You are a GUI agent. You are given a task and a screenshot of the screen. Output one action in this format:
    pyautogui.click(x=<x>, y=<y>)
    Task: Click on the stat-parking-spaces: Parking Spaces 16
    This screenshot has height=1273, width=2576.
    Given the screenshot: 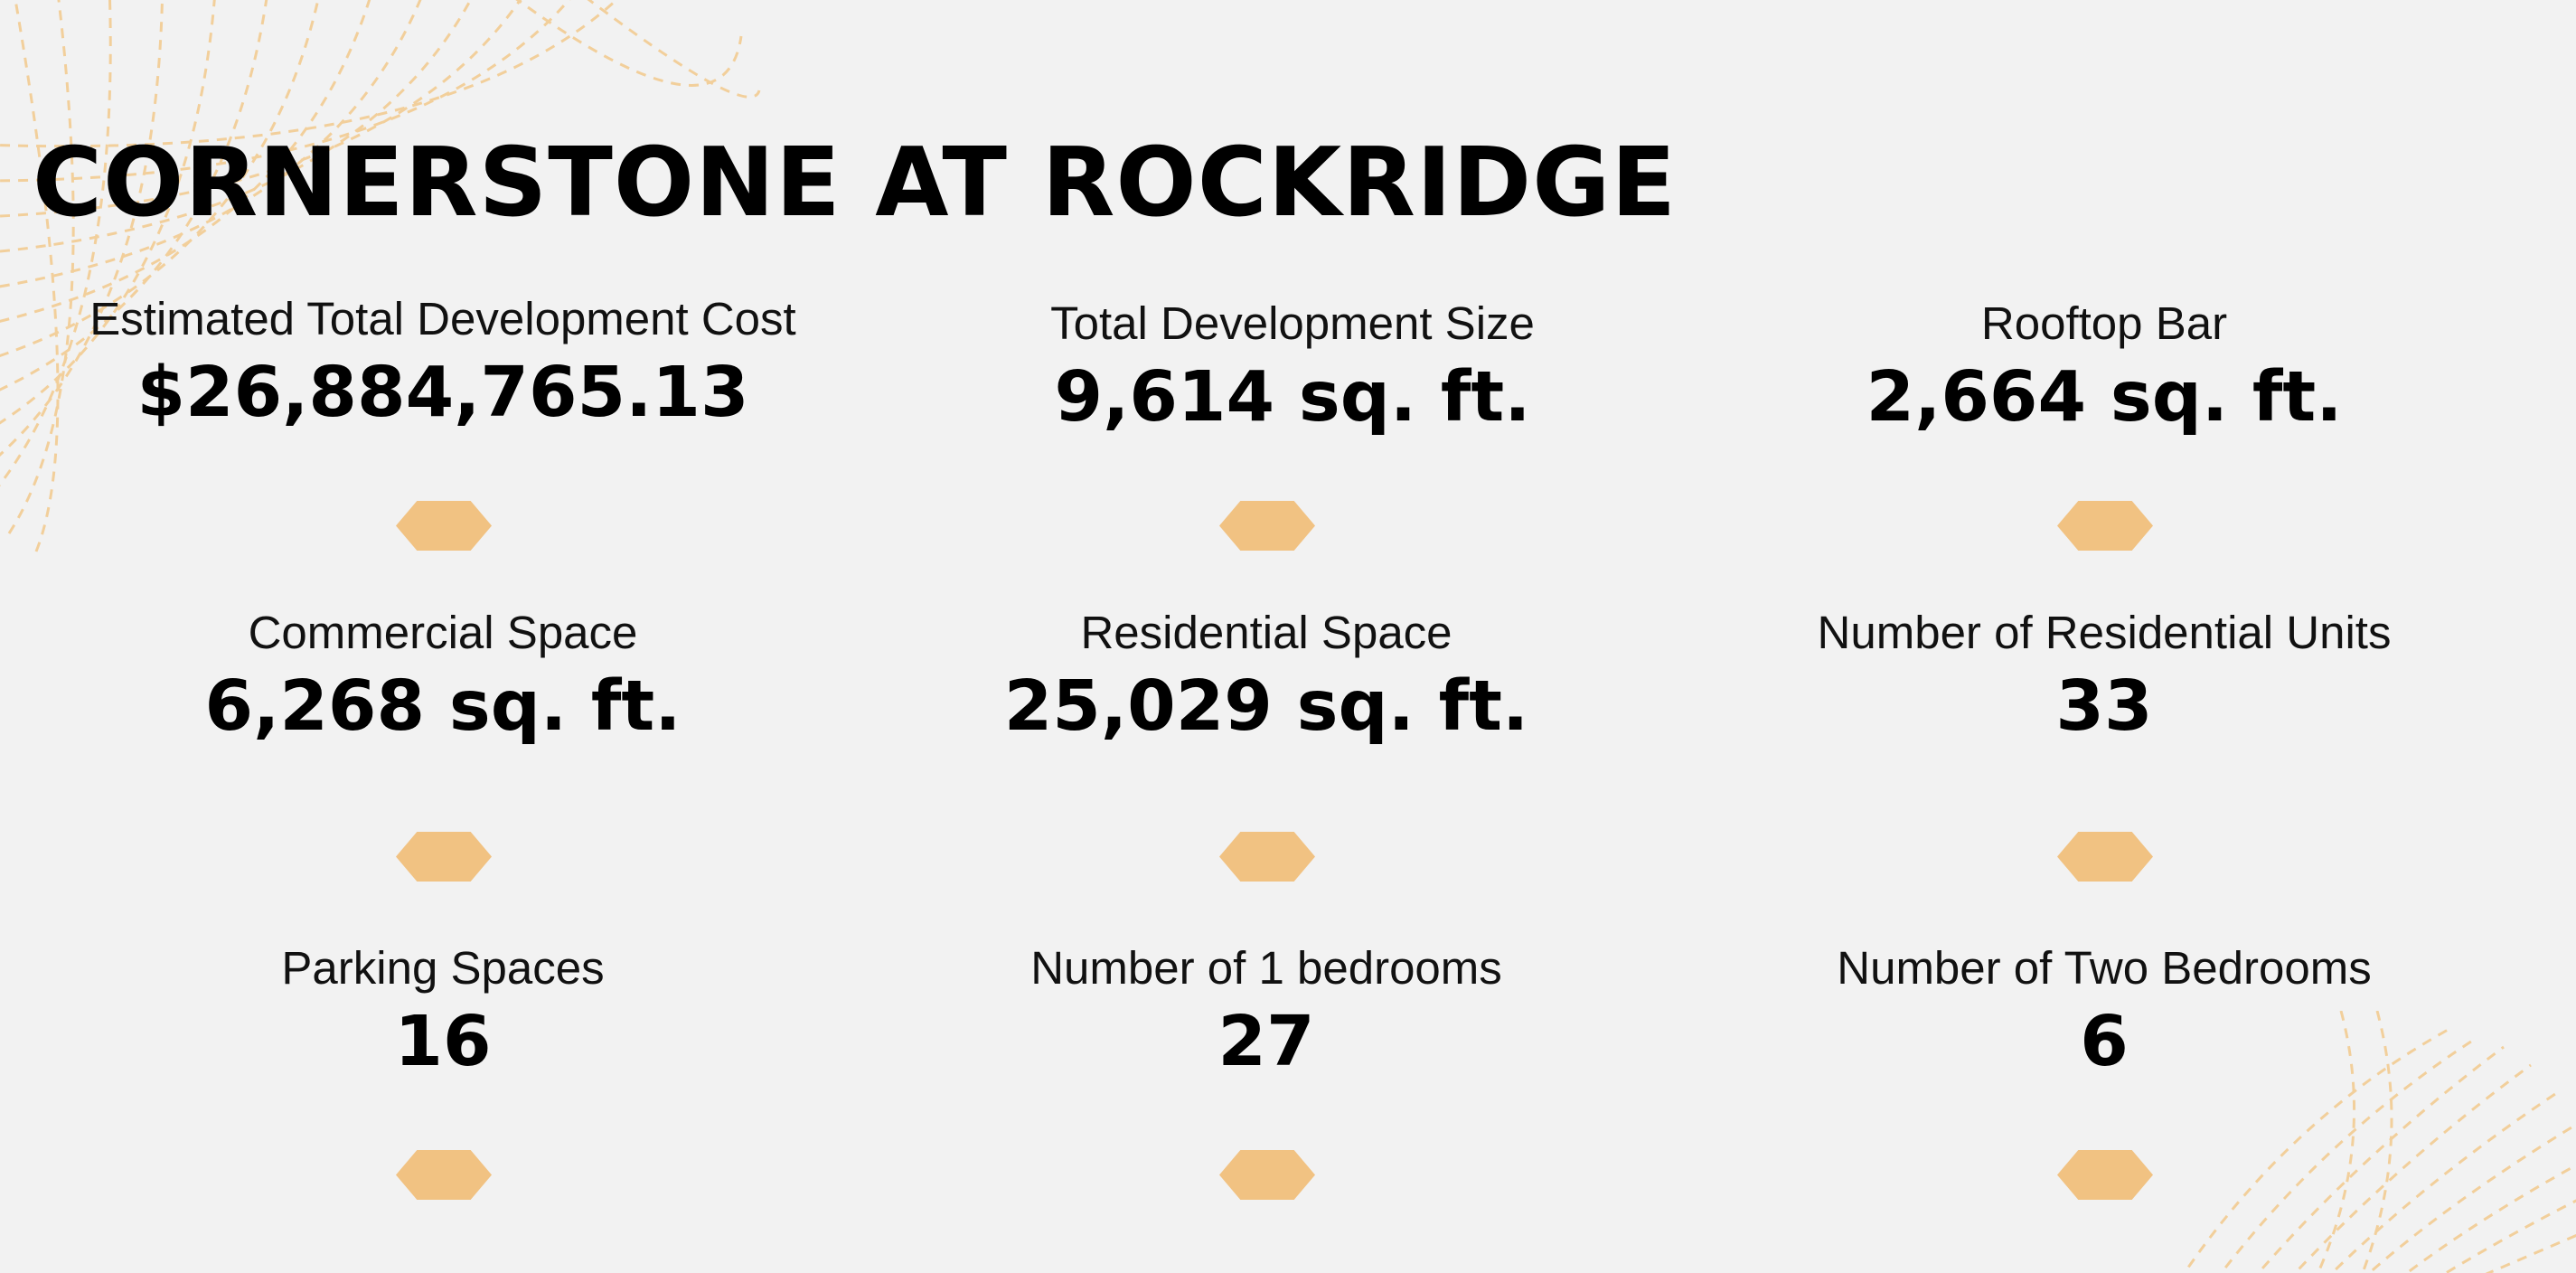 What is the action you would take?
    pyautogui.click(x=443, y=1013)
    